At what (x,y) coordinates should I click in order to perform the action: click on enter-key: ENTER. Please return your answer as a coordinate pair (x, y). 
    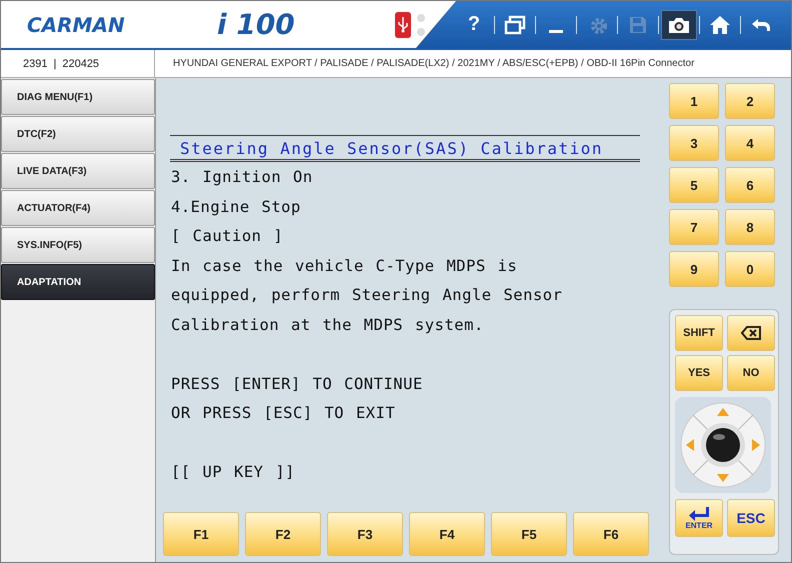
    Looking at the image, I should click on (699, 518).